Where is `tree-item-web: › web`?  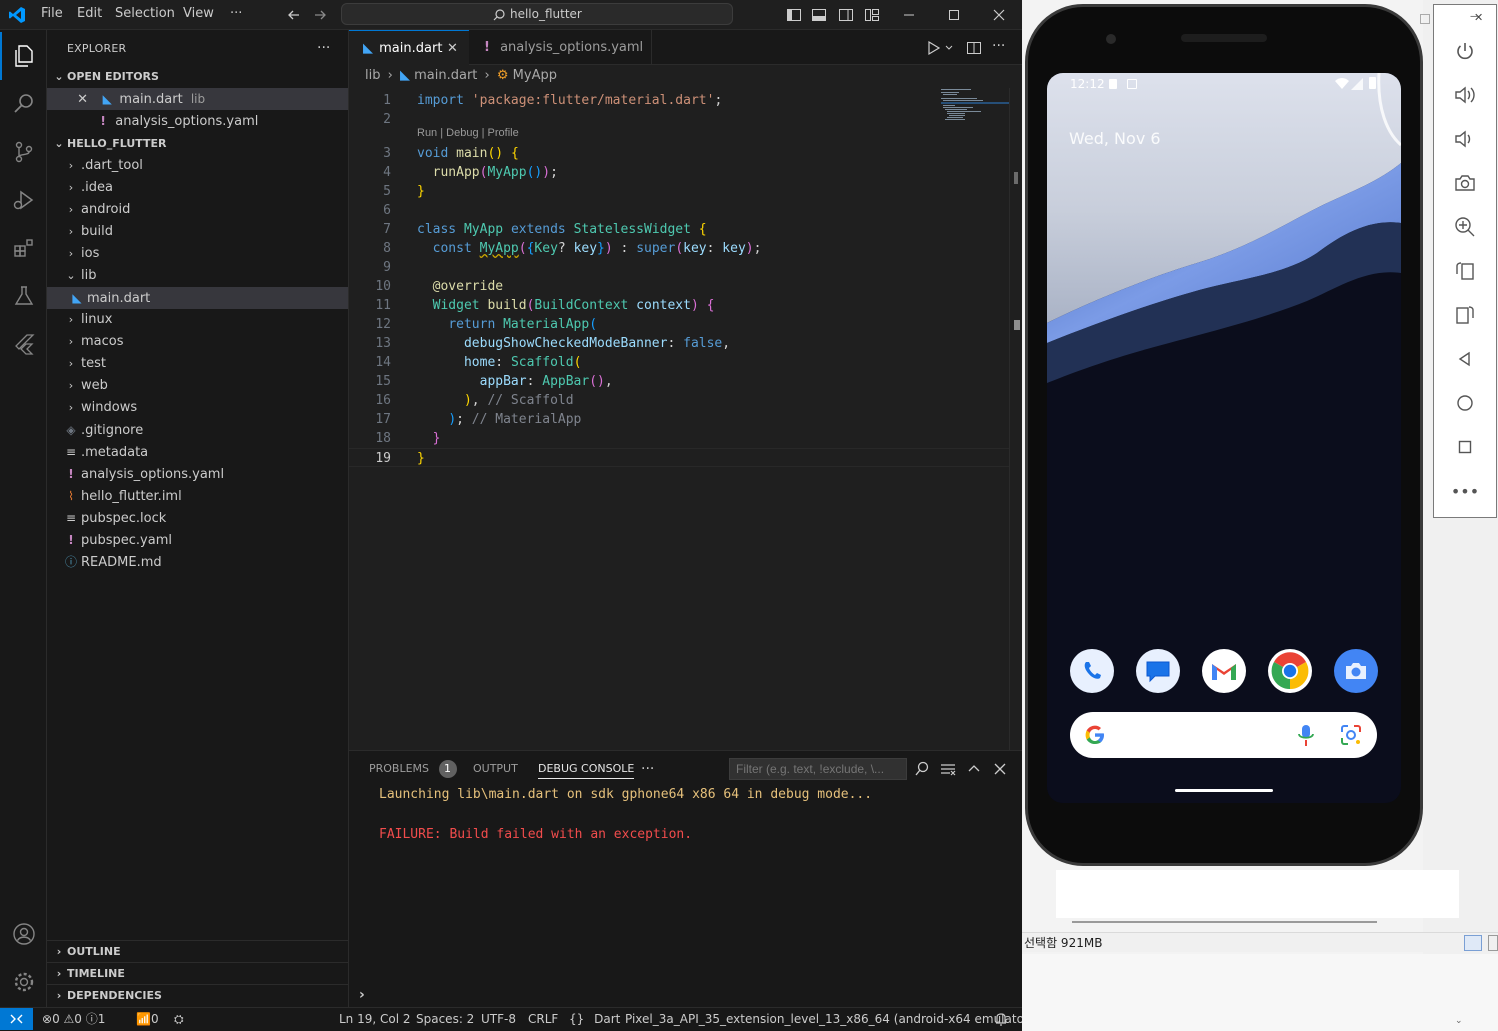
tree-item-web: › web is located at coordinates (197, 386).